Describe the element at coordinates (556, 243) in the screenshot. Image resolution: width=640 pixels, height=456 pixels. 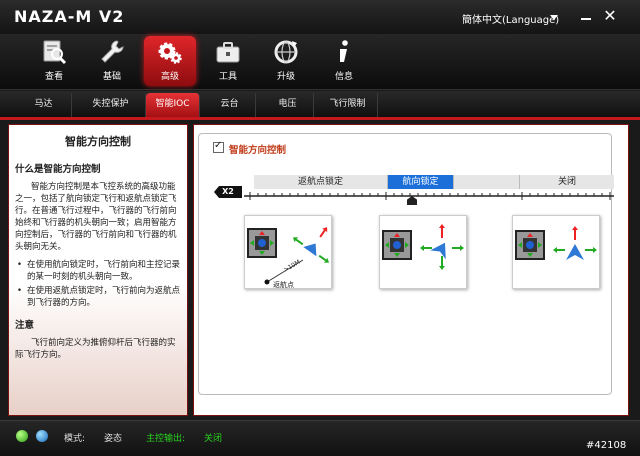
I see `off-mode-illustration` at that location.